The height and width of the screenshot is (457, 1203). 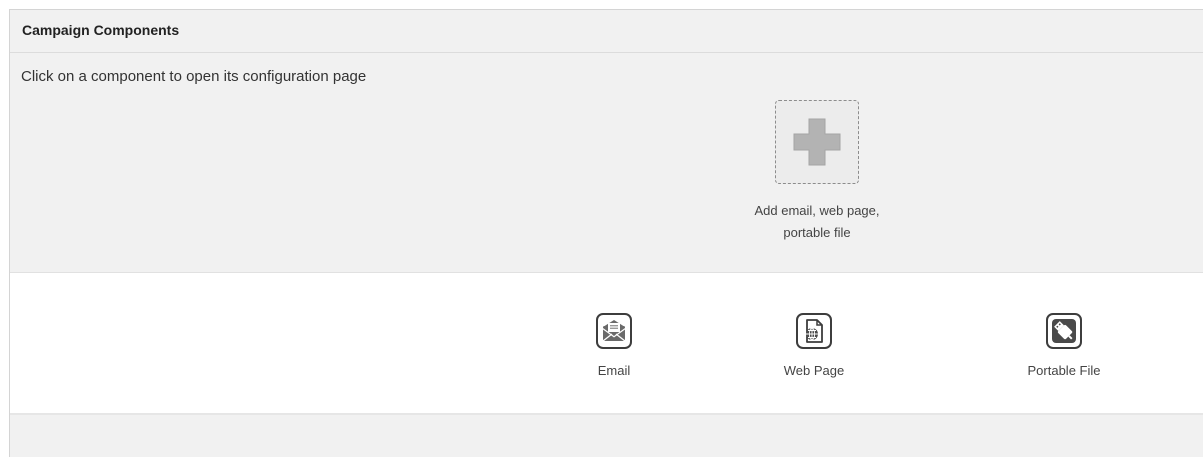 I want to click on add-component-label: Add email, web page, portable file, so click(x=817, y=221).